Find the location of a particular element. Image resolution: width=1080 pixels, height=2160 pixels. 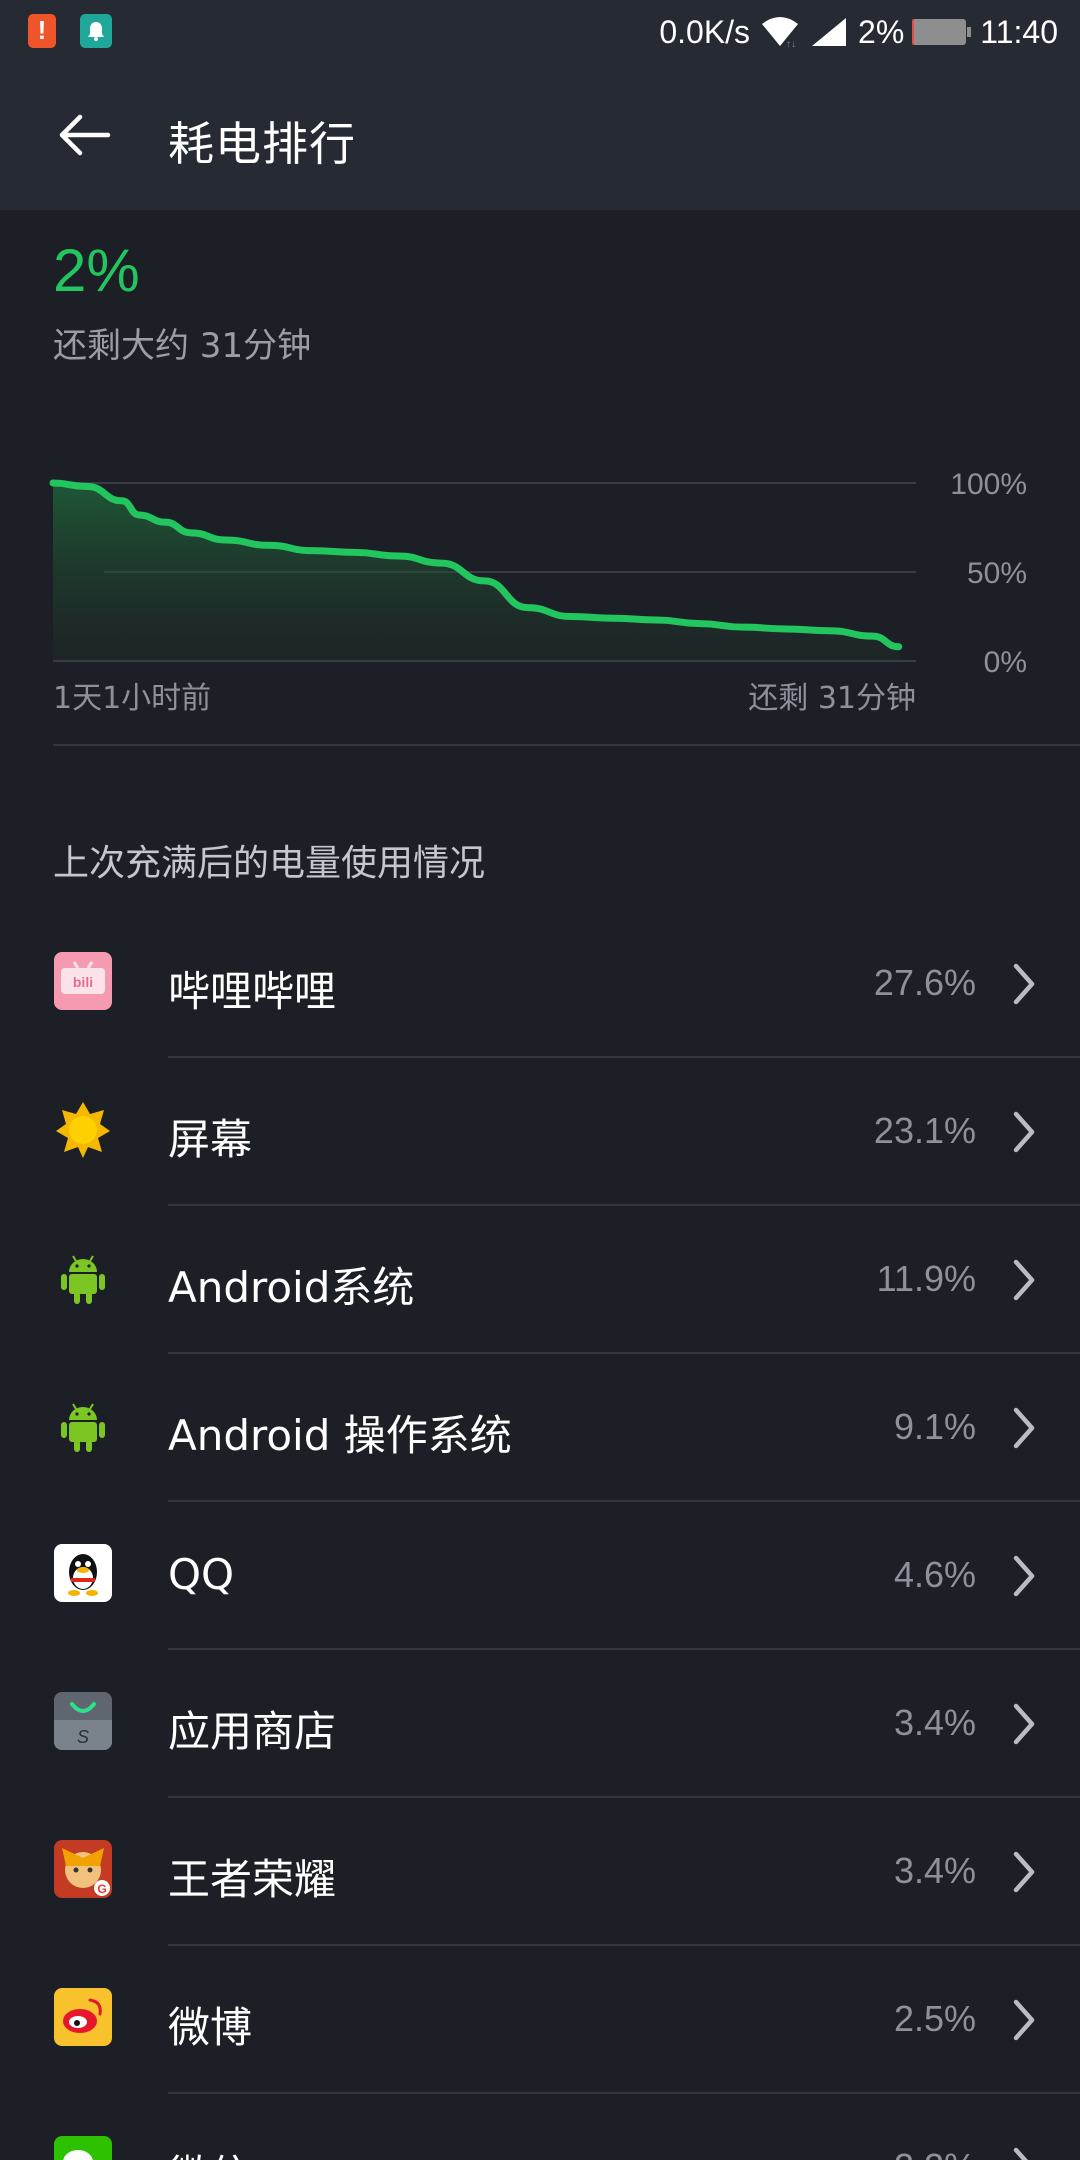

section-title: 上次充满后的电量使用情况 is located at coordinates (269, 863).